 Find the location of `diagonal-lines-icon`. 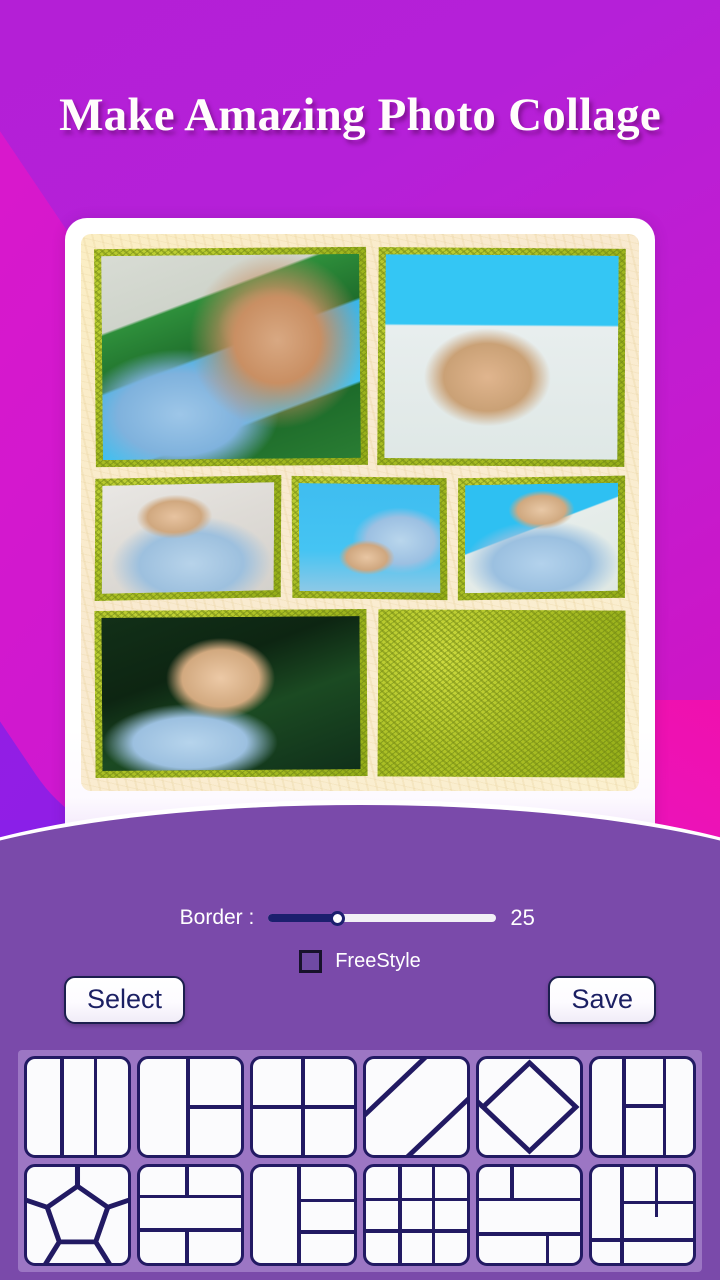

diagonal-lines-icon is located at coordinates (416, 1107).